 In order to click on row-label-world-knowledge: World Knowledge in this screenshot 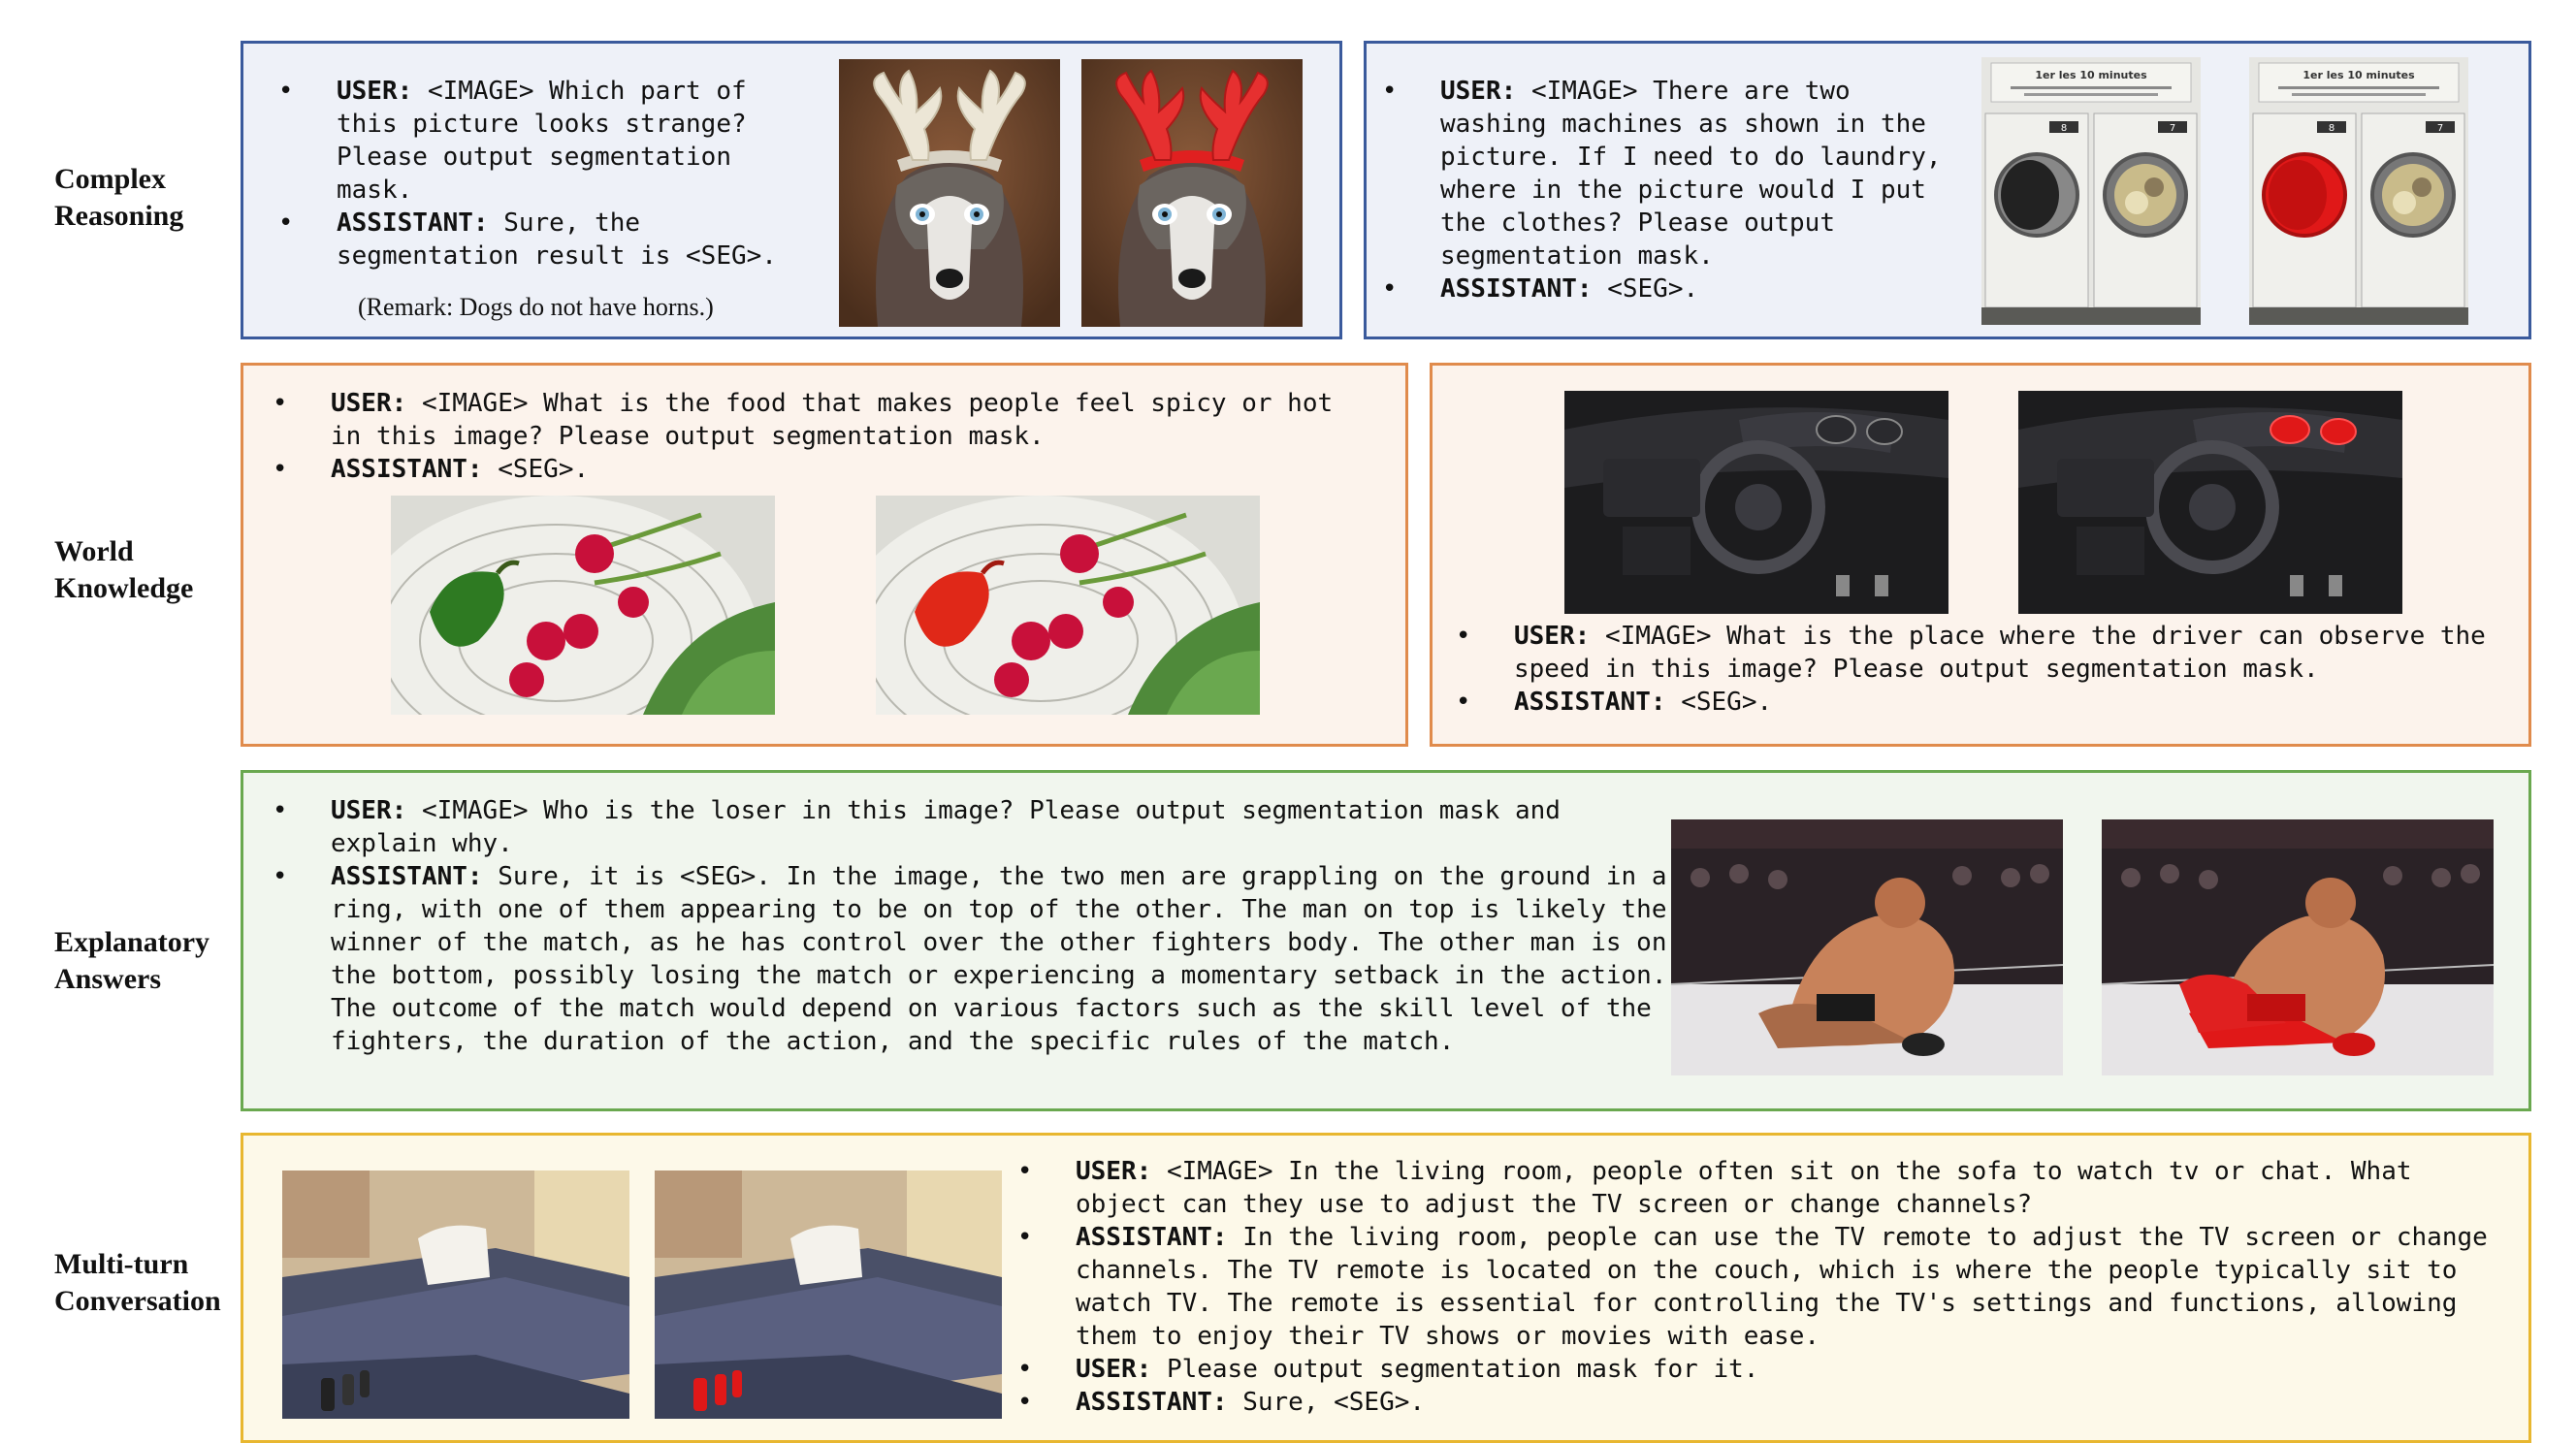, I will do `click(123, 570)`.